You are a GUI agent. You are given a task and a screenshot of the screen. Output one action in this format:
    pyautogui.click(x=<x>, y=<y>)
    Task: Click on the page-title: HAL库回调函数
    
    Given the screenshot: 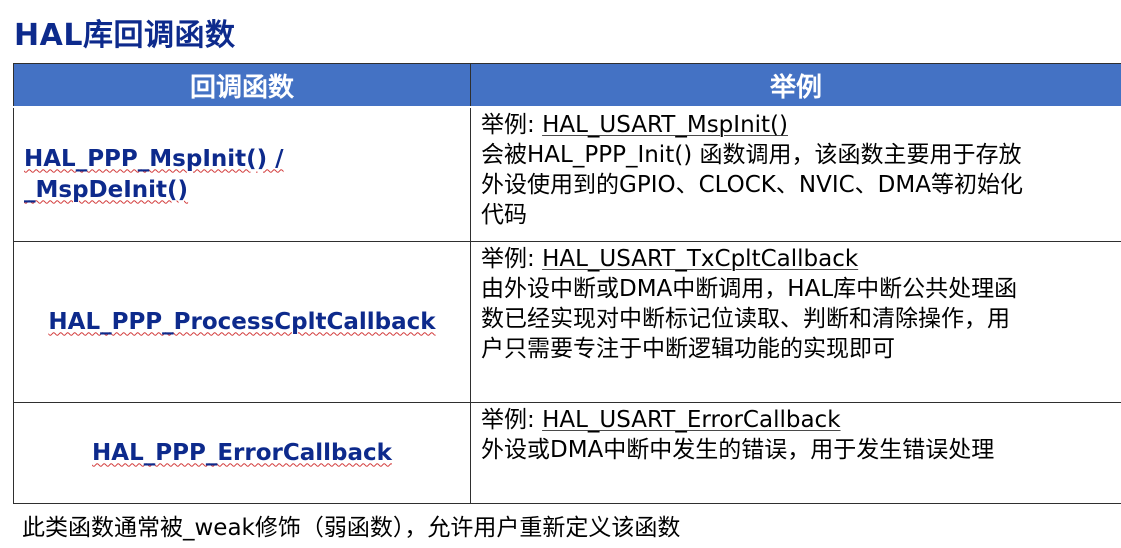 What is the action you would take?
    pyautogui.click(x=125, y=35)
    